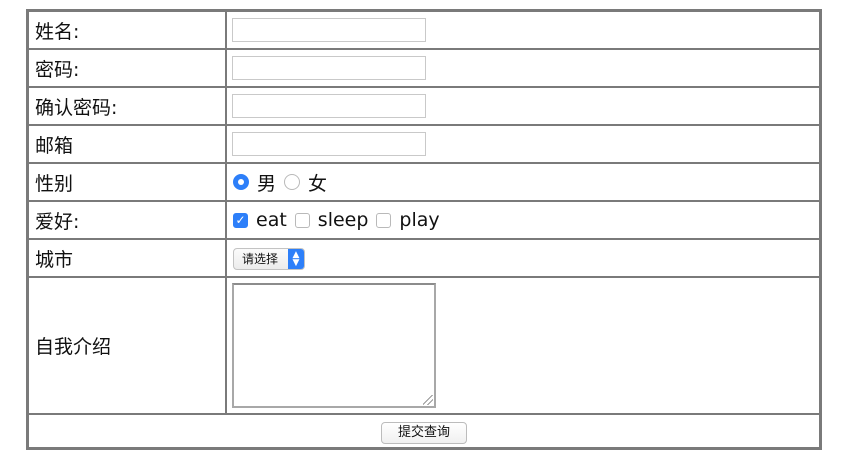 The width and height of the screenshot is (865, 475). I want to click on submit-cell: 提交查询, so click(424, 431).